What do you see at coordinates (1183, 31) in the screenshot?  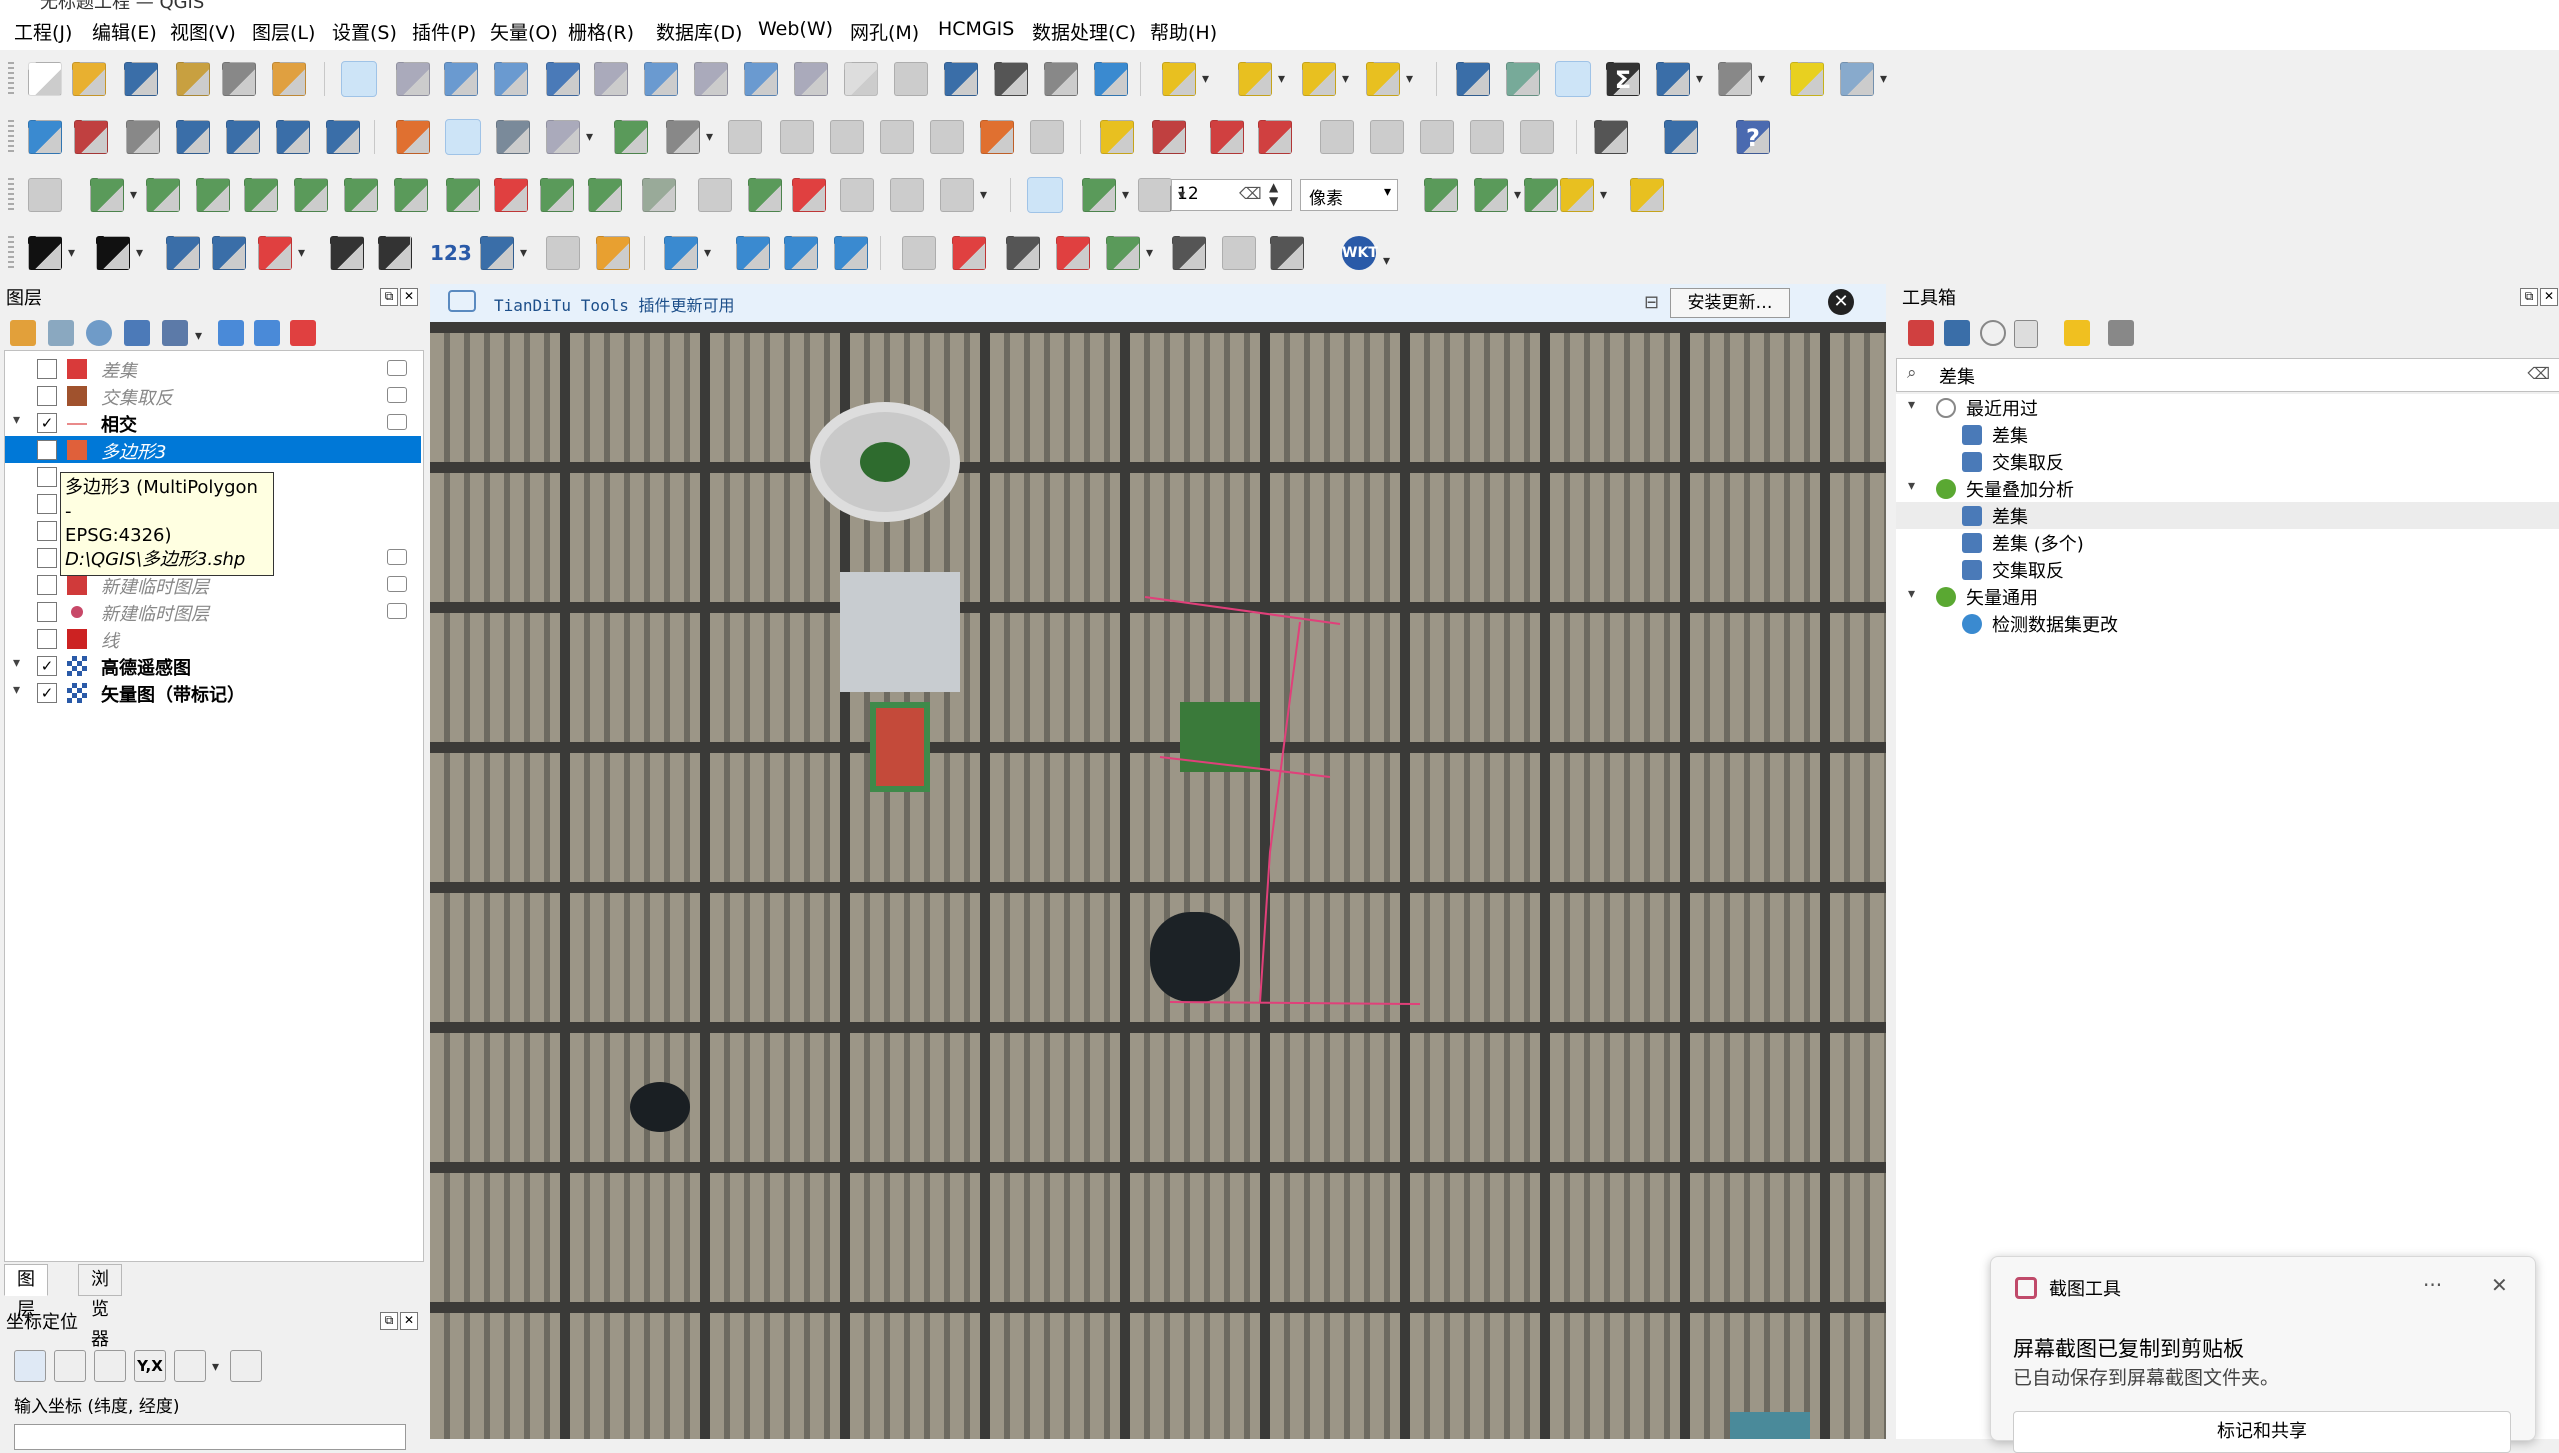 I see `menu-item-13: 帮助(H)` at bounding box center [1183, 31].